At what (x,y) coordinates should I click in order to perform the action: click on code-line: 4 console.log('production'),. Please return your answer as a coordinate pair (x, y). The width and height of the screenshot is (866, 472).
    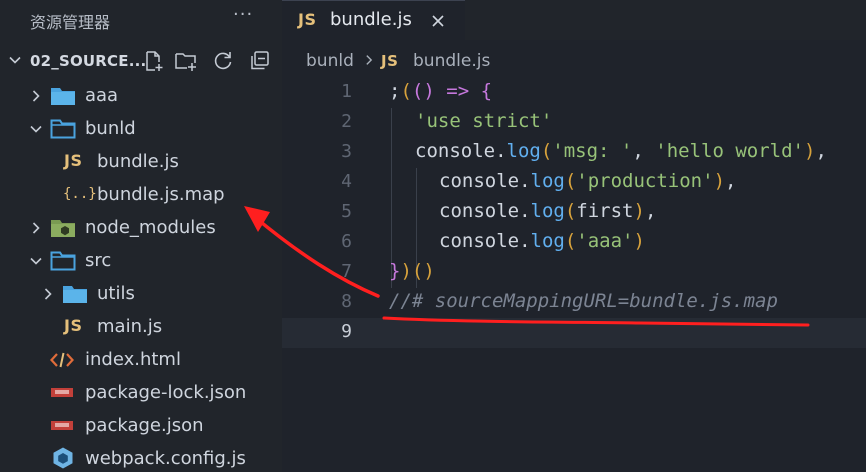
    Looking at the image, I should click on (574, 183).